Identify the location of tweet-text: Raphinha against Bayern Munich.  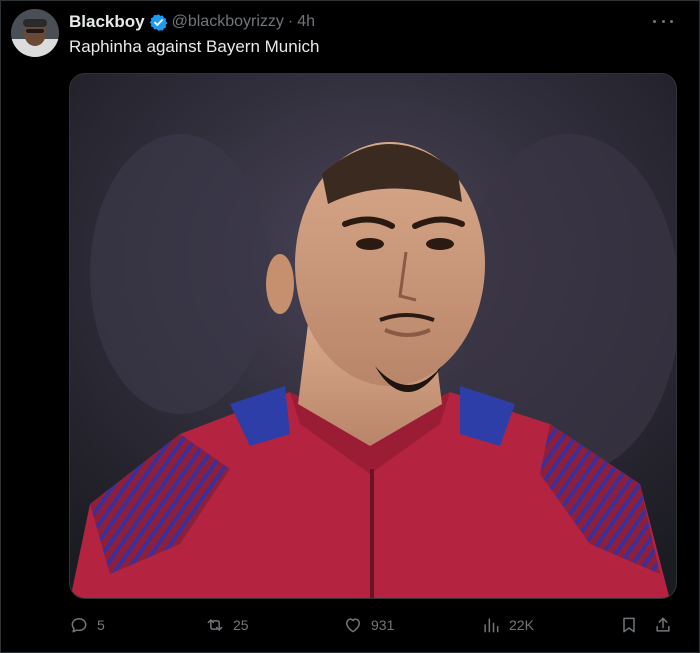
(194, 46).